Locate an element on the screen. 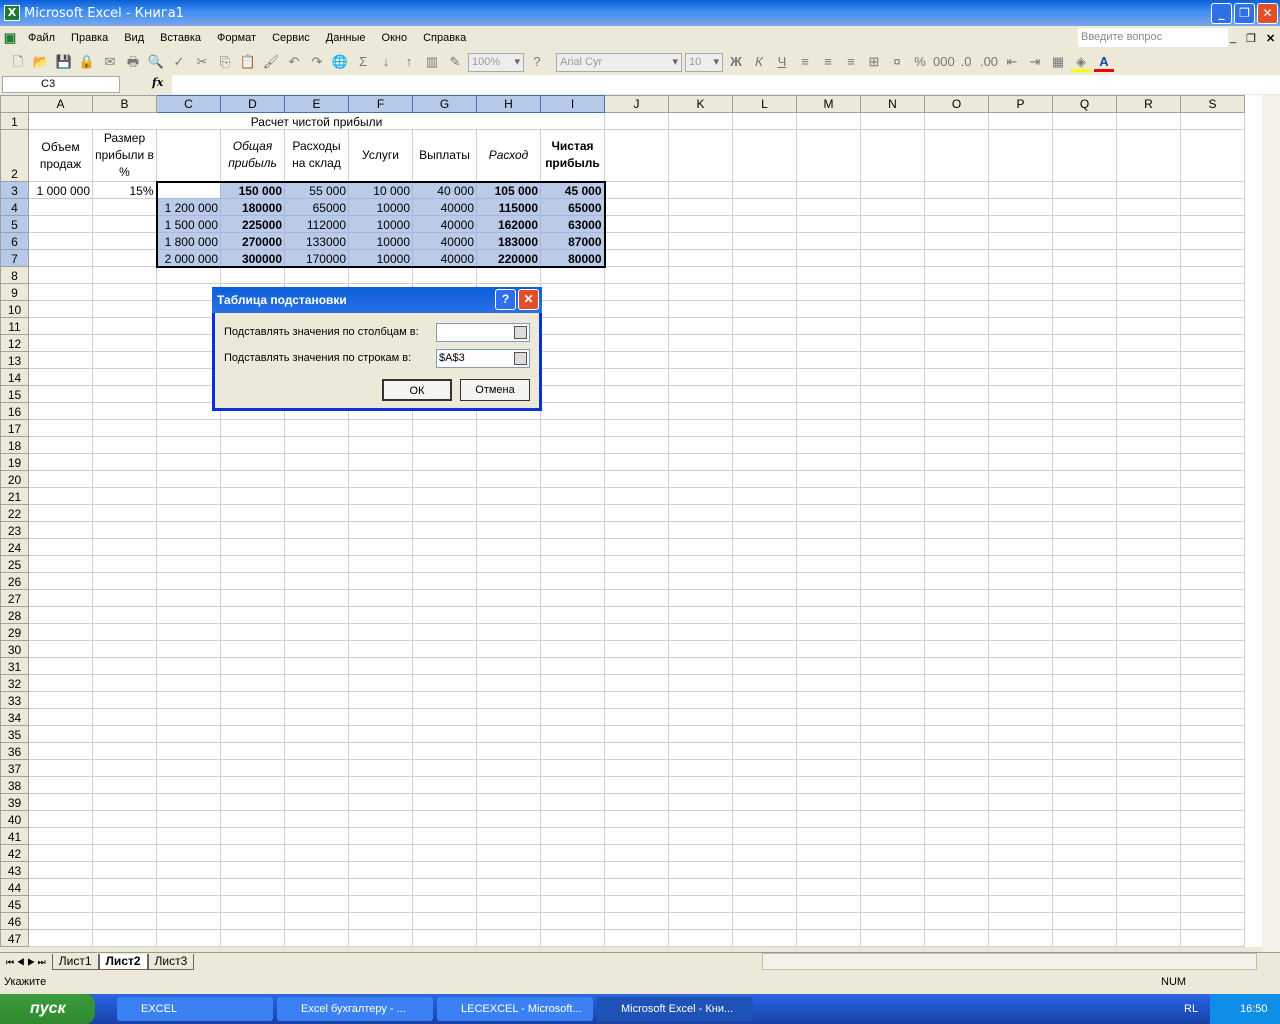  new-icon: 🗋 is located at coordinates (18, 62).